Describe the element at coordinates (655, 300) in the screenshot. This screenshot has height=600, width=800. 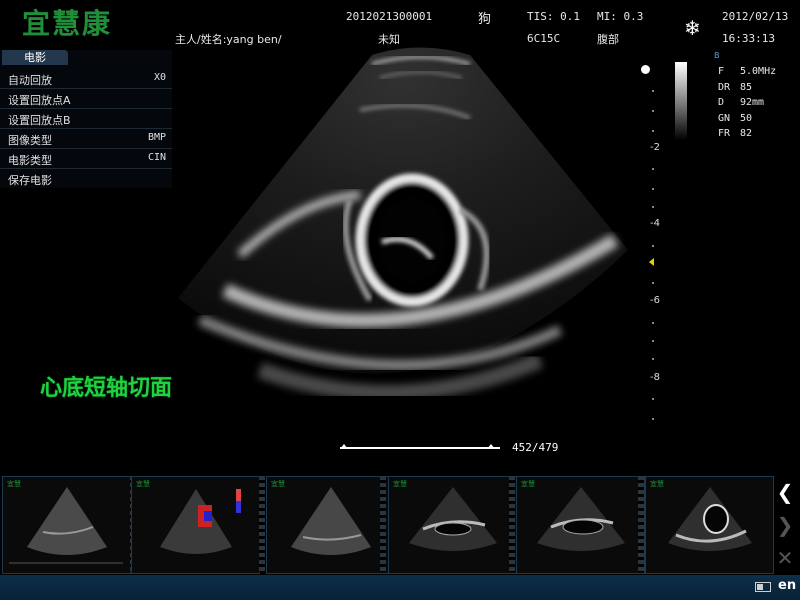
I see `depth-label: -6` at that location.